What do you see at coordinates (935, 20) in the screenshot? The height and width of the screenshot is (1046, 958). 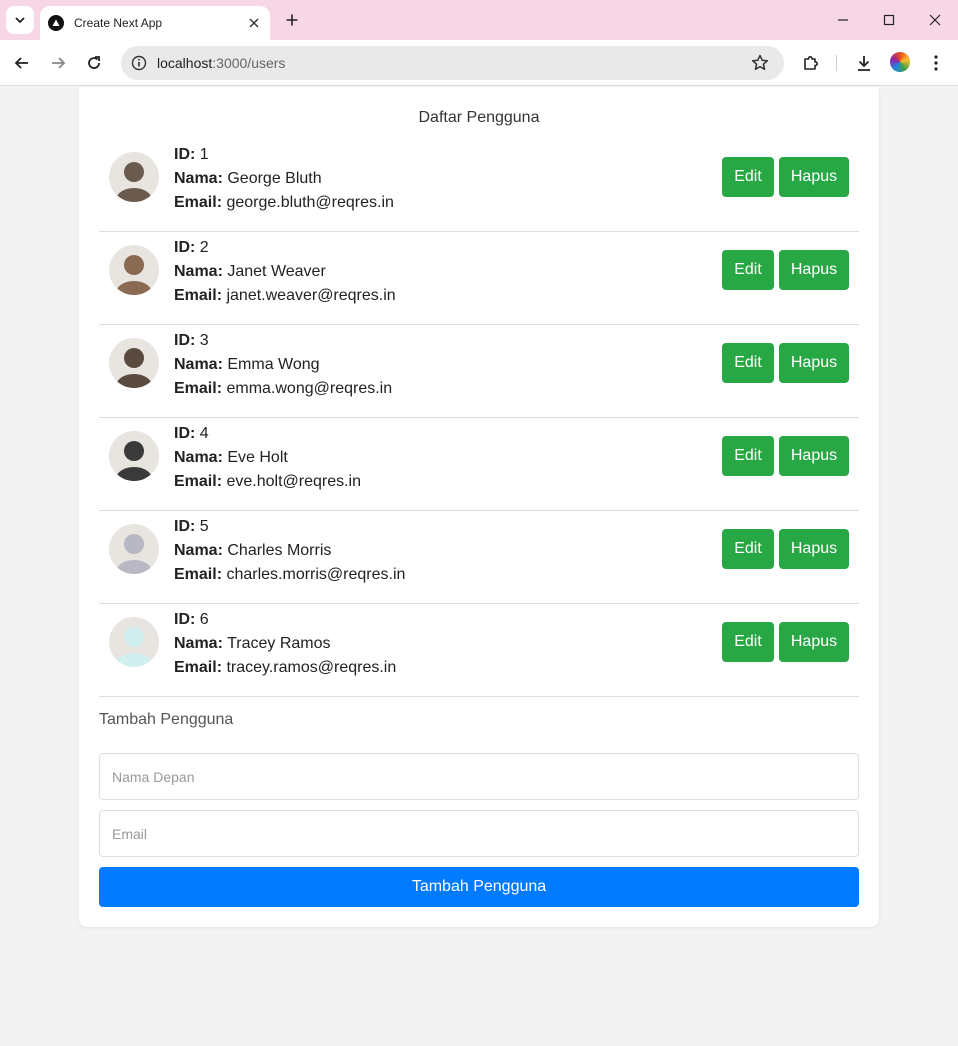 I see `close-window-button` at bounding box center [935, 20].